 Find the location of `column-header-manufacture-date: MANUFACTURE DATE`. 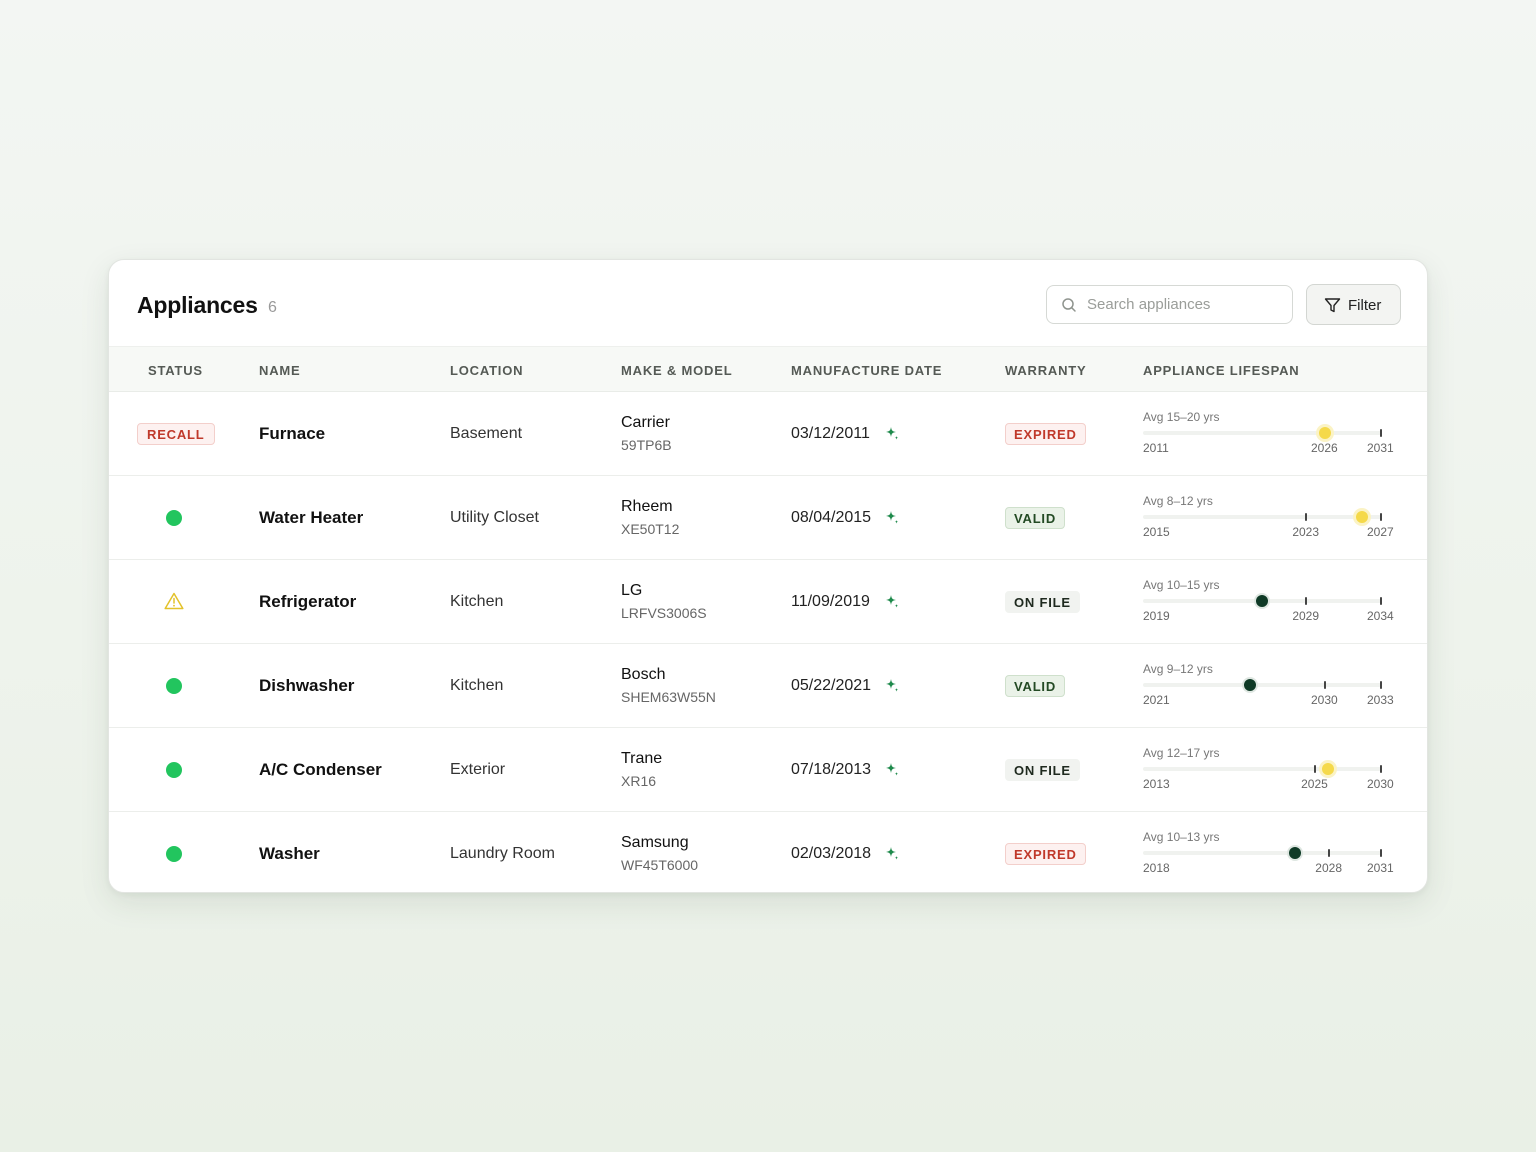

column-header-manufacture-date: MANUFACTURE DATE is located at coordinates (866, 370).